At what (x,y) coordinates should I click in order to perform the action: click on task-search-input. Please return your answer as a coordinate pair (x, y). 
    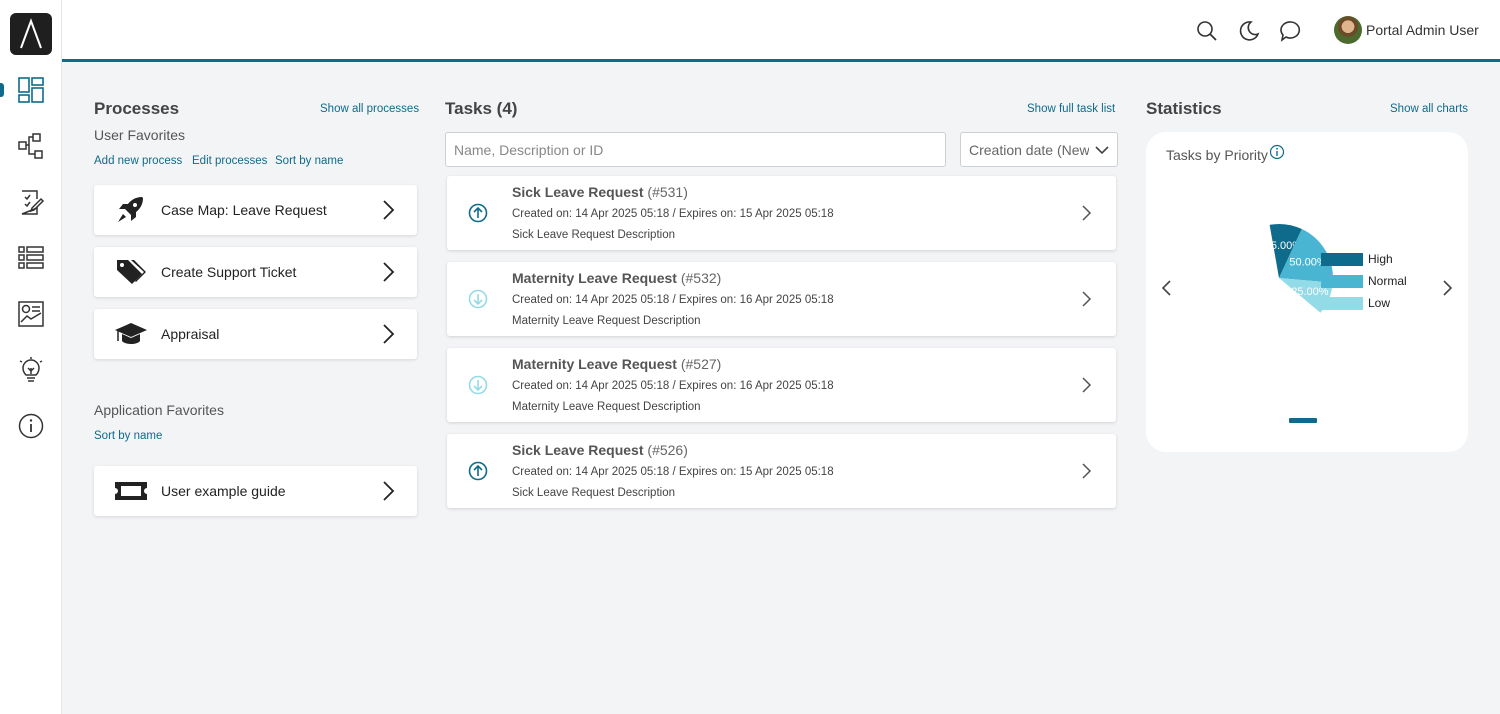
    Looking at the image, I should click on (695, 149).